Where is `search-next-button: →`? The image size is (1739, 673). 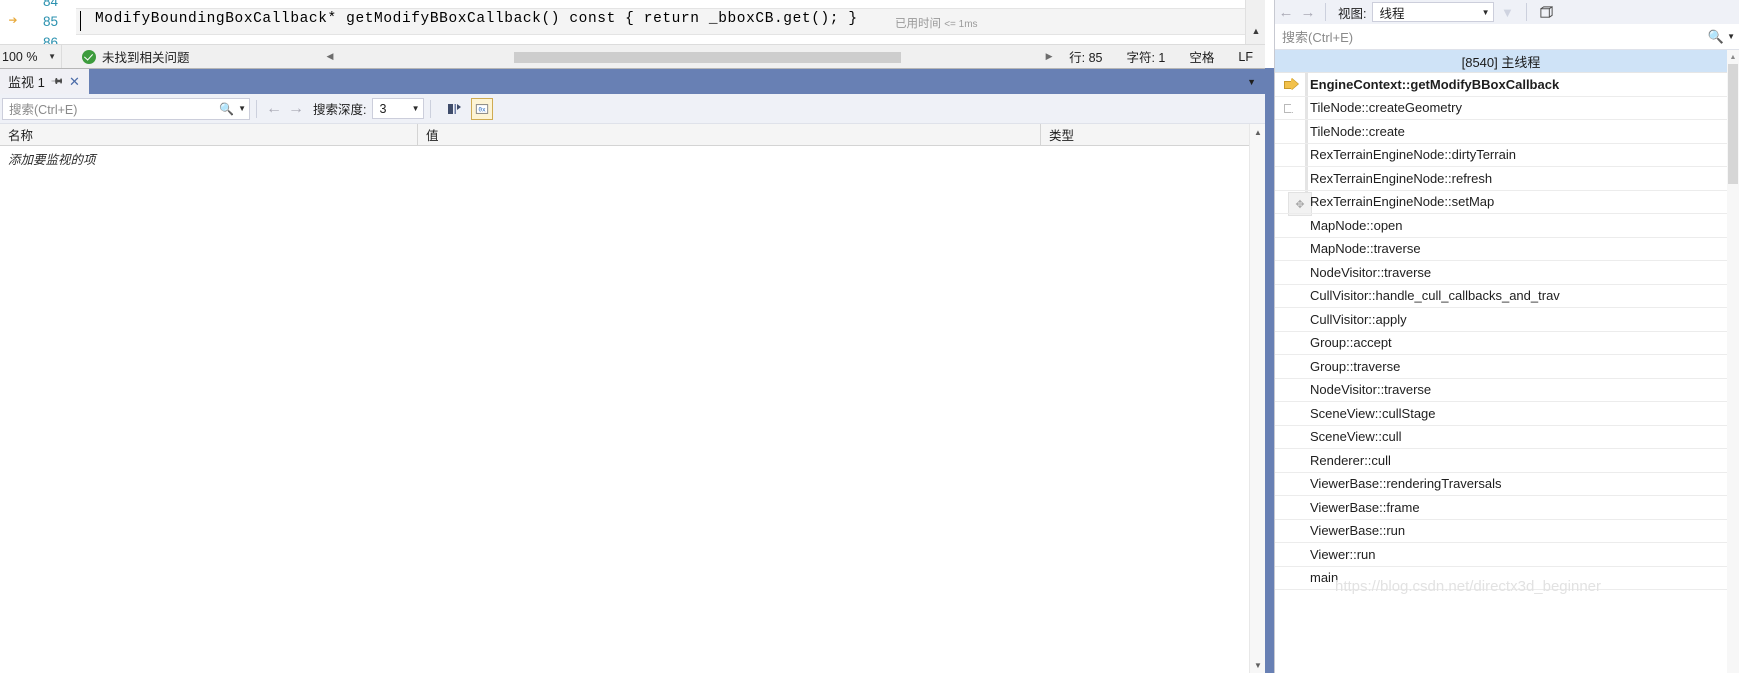 search-next-button: → is located at coordinates (296, 109).